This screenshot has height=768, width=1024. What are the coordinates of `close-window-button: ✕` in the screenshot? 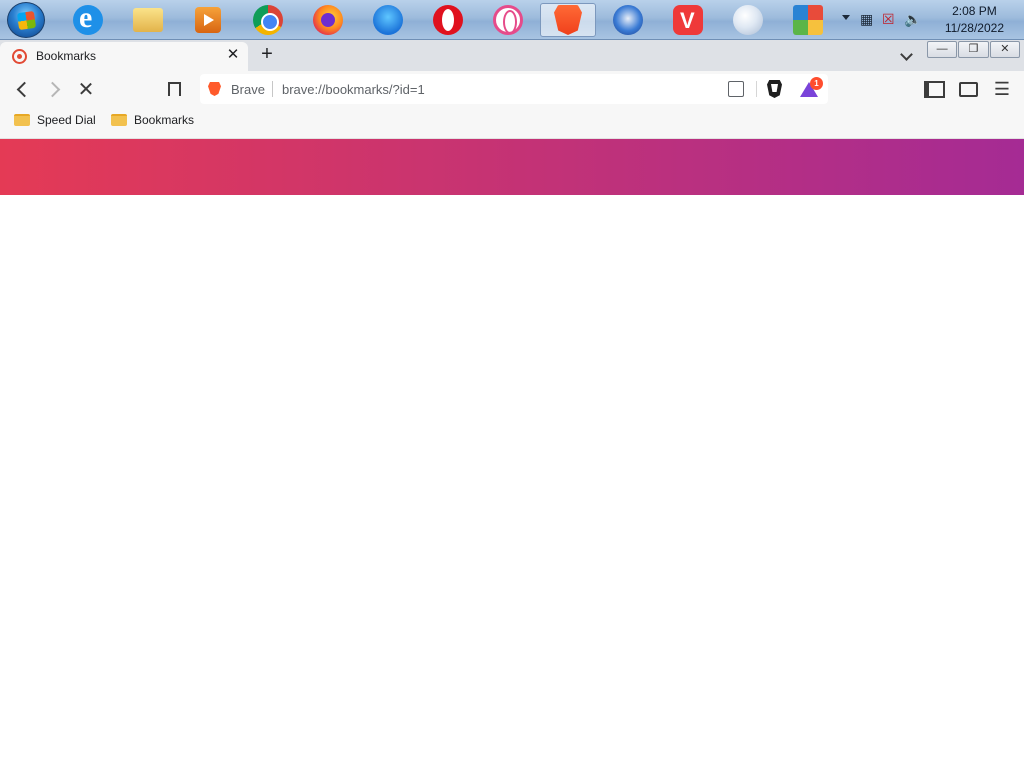 It's located at (1004, 49).